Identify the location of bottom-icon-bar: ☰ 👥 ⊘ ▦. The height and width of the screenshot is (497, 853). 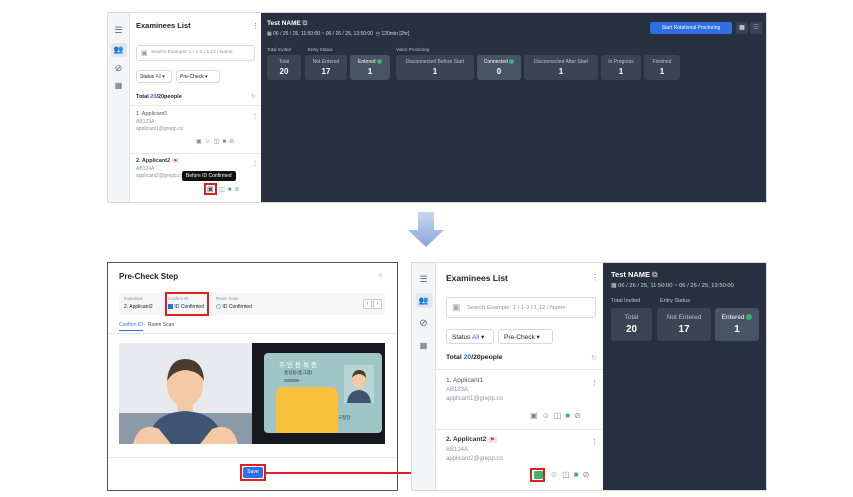
(424, 376).